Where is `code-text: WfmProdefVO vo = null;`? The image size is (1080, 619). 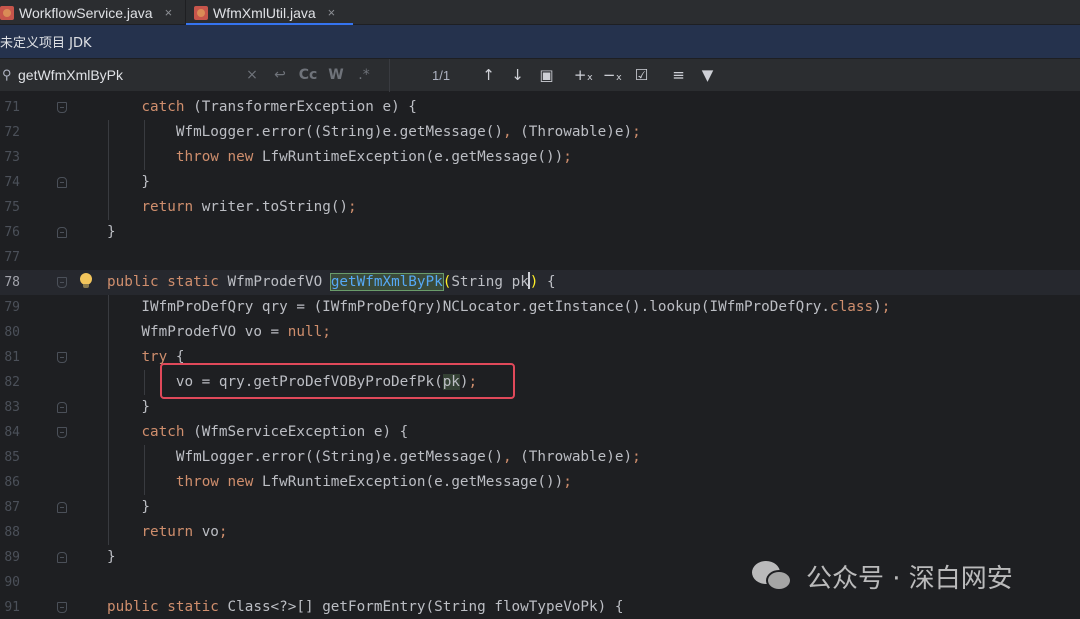 code-text: WfmProdefVO vo = null; is located at coordinates (219, 332).